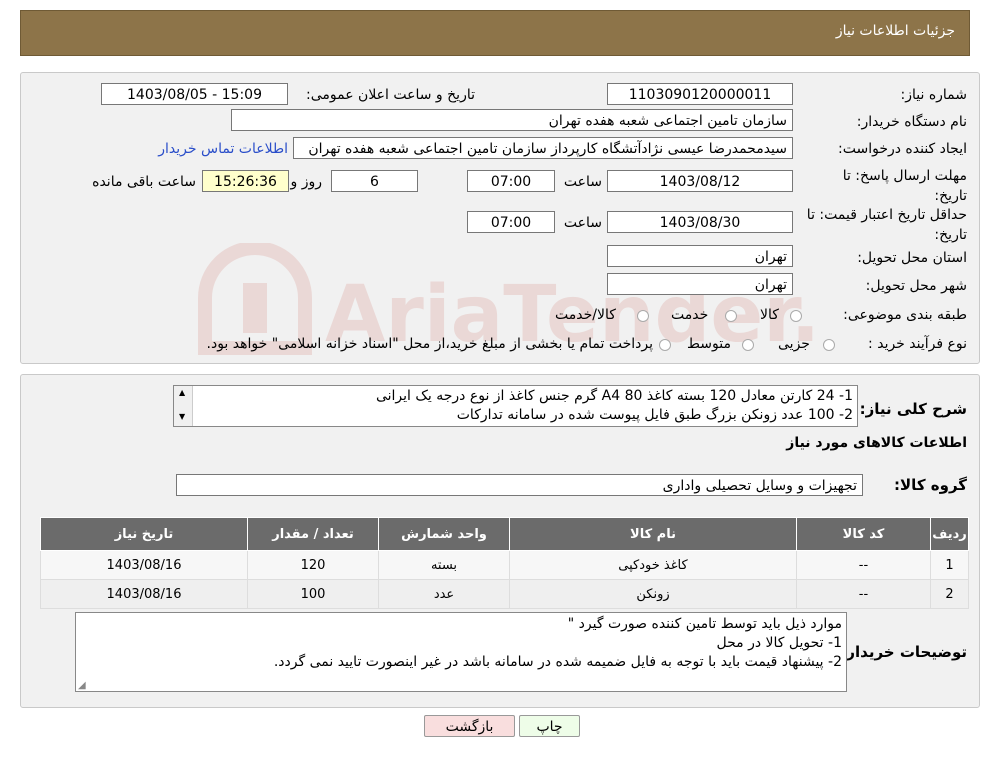 The image size is (985, 759). I want to click on col-row-header: ردیف, so click(949, 534).